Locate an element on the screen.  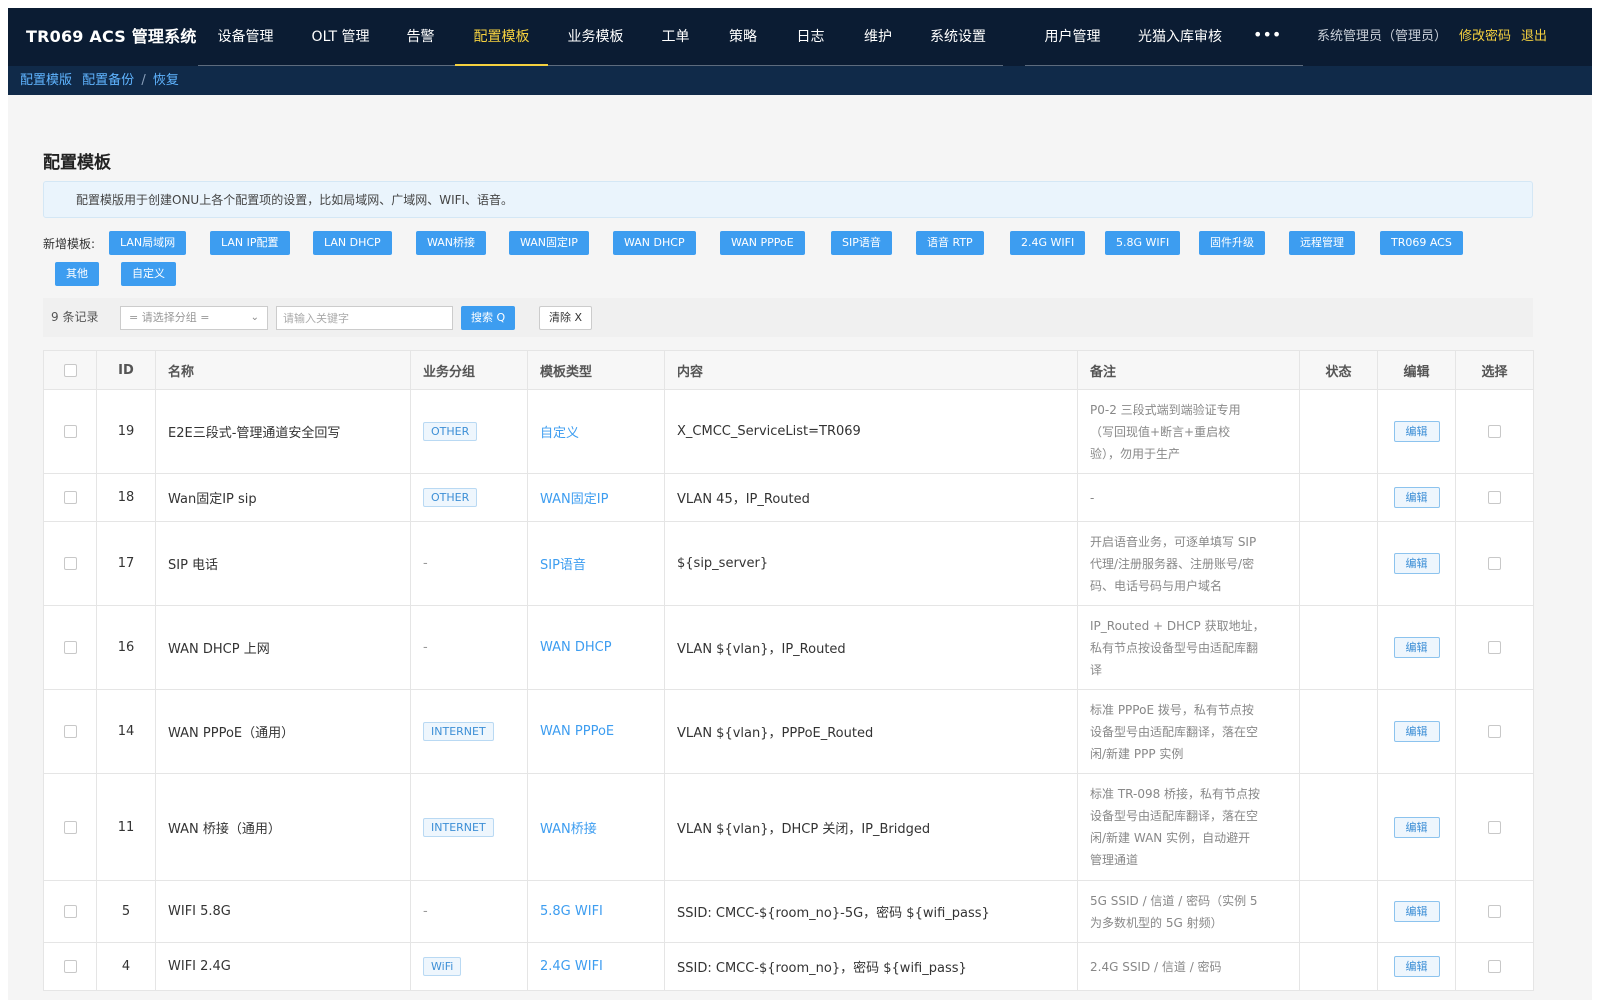
group-select: = 请选择分组 = ⌄ is located at coordinates (194, 318).